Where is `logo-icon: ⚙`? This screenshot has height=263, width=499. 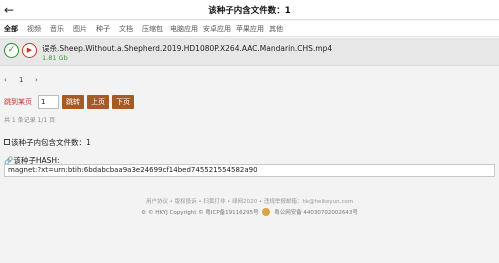 logo-icon: ⚙ is located at coordinates (143, 213).